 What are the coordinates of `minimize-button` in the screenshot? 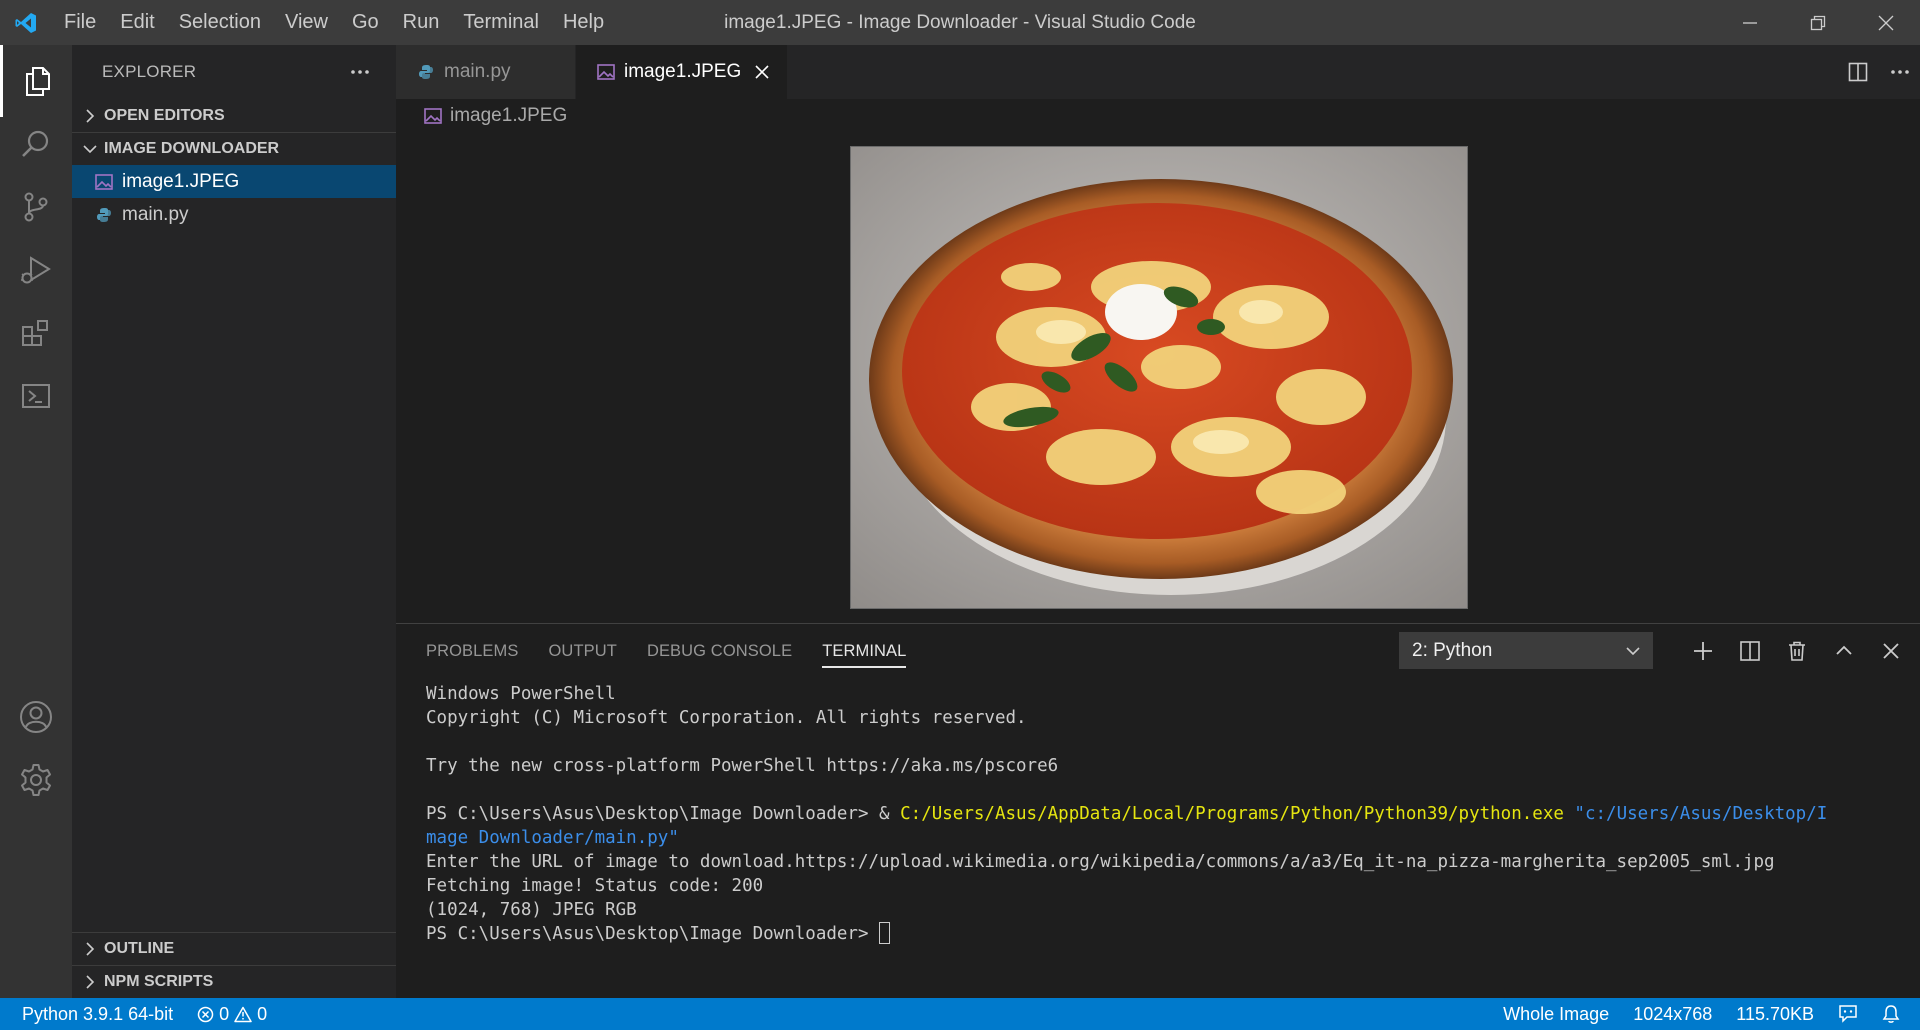 It's located at (1750, 22).